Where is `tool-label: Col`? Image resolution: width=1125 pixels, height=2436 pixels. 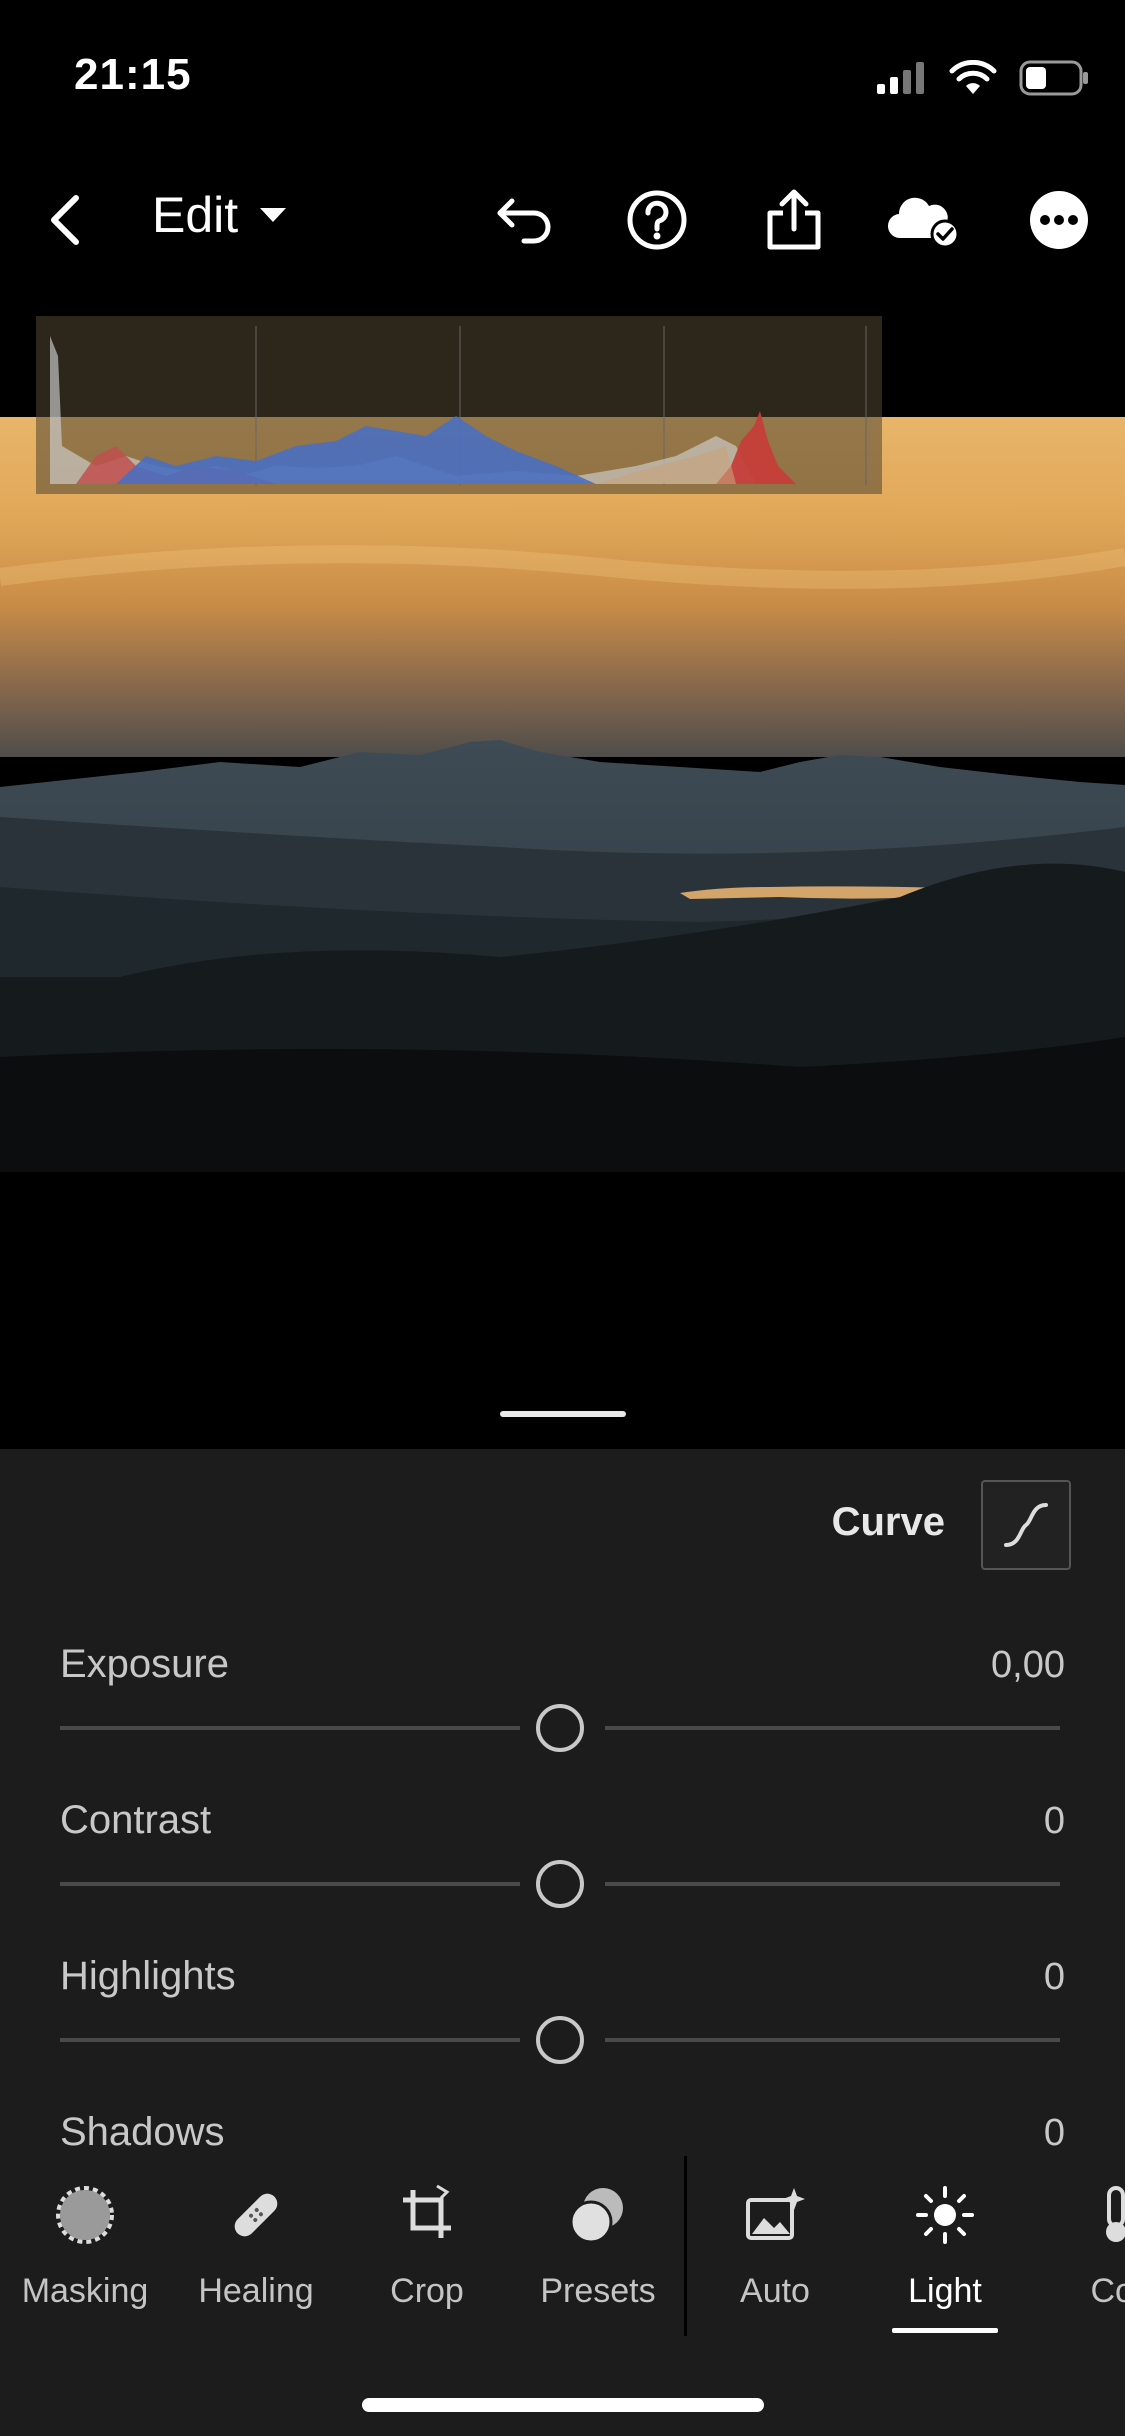
tool-label: Col is located at coordinates (1107, 2291).